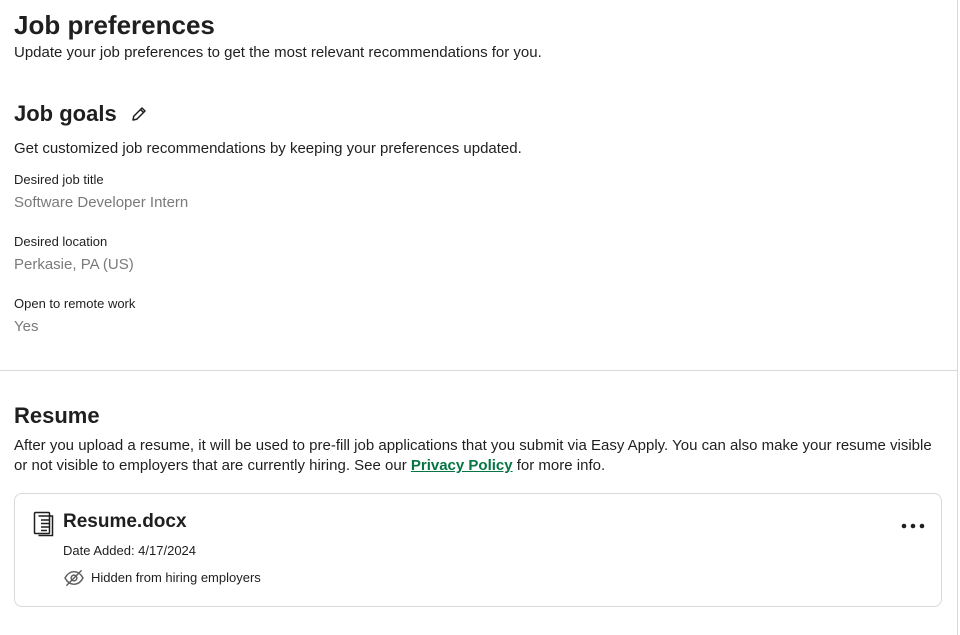 The height and width of the screenshot is (635, 960). What do you see at coordinates (130, 550) in the screenshot?
I see `resume-date-added: Date Added: 4/17/2024` at bounding box center [130, 550].